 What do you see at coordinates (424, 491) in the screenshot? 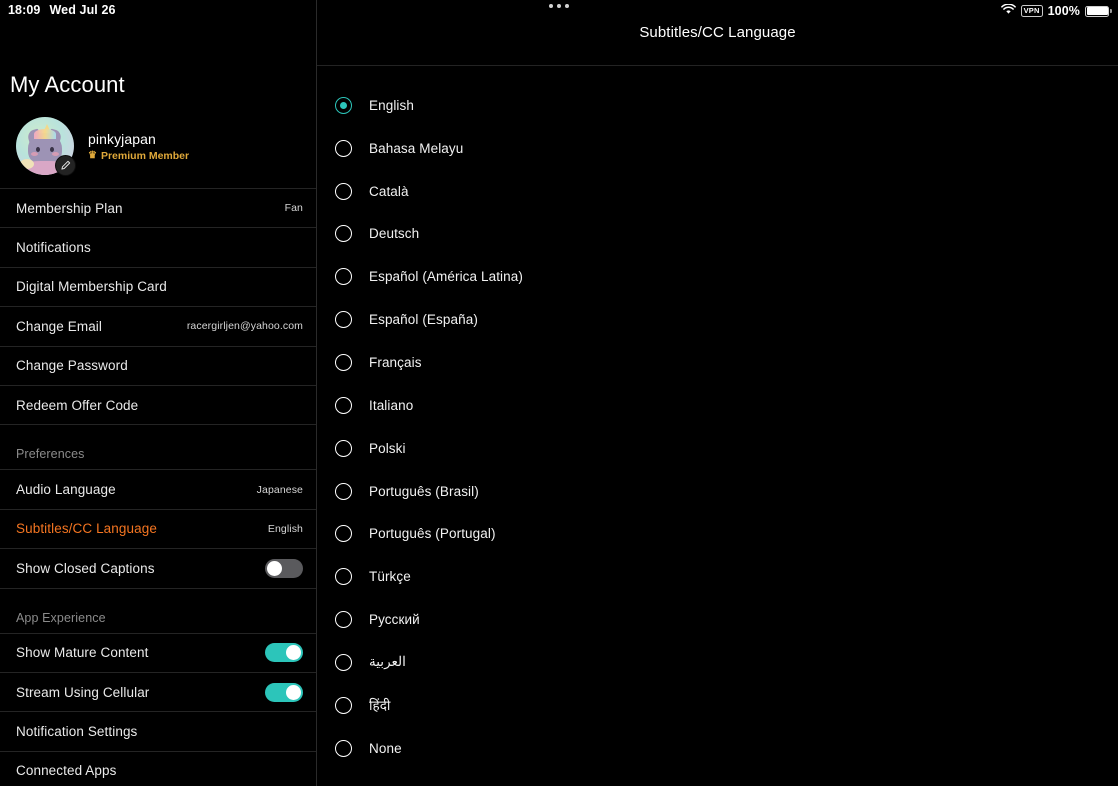
I see `option-label: Português (Brasil)` at bounding box center [424, 491].